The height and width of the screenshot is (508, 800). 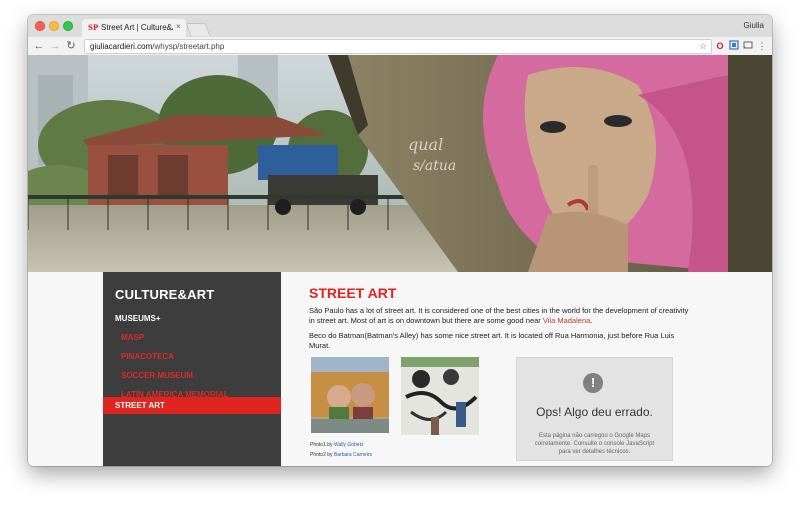 I want to click on sidebar-section-museums: MUSEUMS+, so click(x=138, y=318).